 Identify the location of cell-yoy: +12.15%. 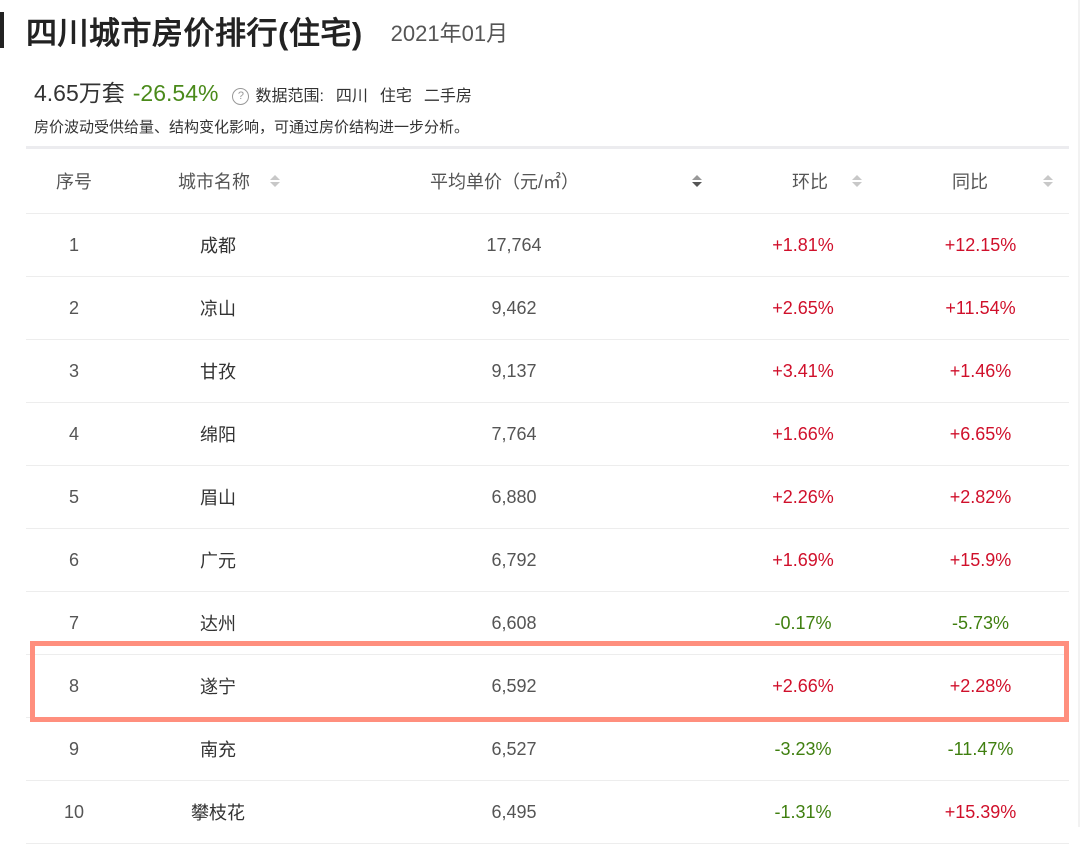
(980, 244).